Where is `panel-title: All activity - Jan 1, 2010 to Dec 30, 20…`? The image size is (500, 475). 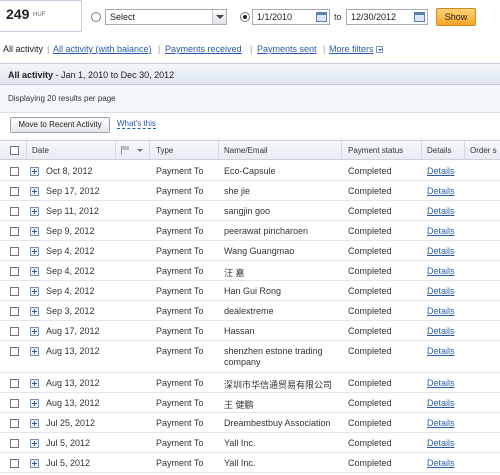
panel-title: All activity - Jan 1, 2010 to Dec 30, 20… is located at coordinates (91, 75).